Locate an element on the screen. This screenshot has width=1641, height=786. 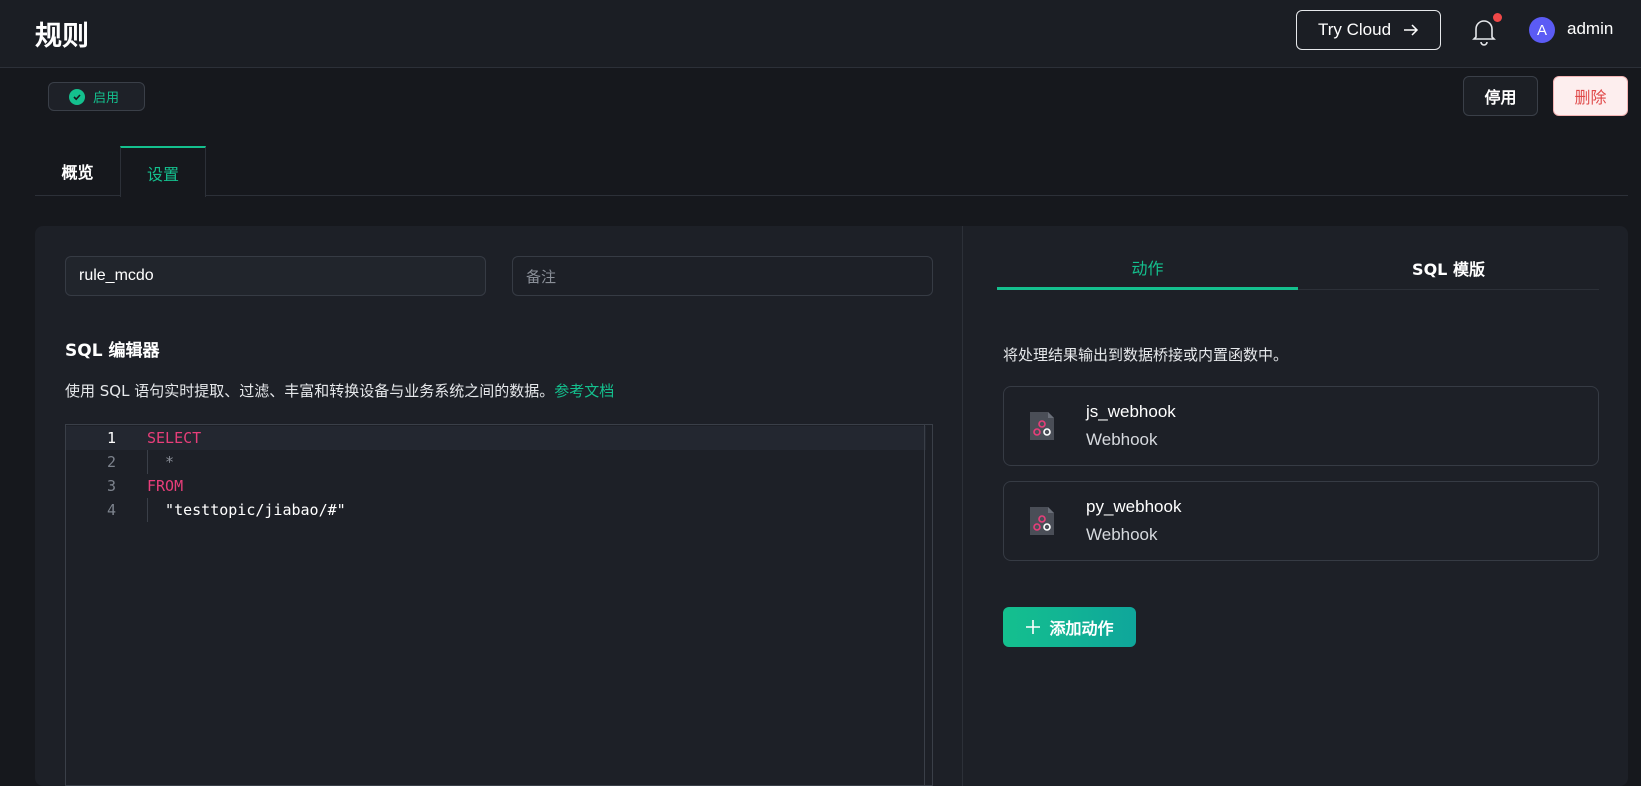
remark-input: 备注 is located at coordinates (722, 276).